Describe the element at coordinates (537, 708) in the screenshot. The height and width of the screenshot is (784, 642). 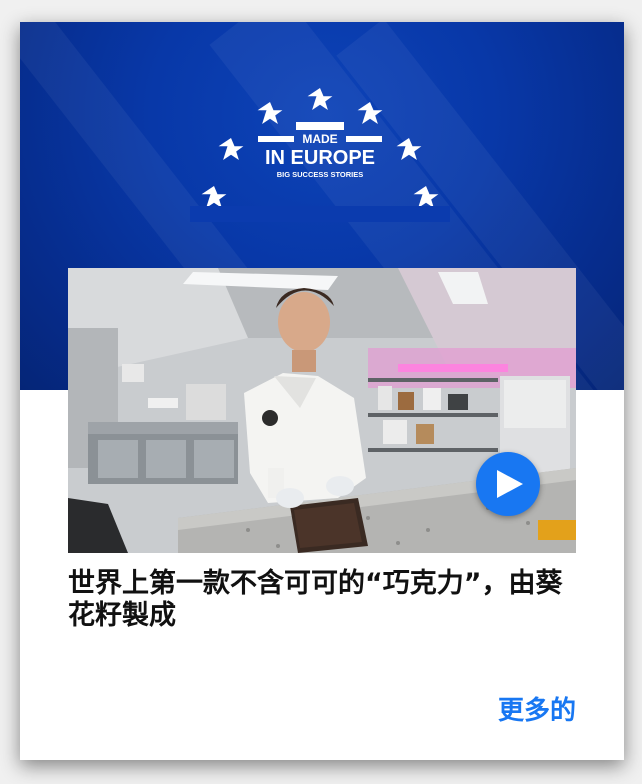
I see `more-link: 更多的` at that location.